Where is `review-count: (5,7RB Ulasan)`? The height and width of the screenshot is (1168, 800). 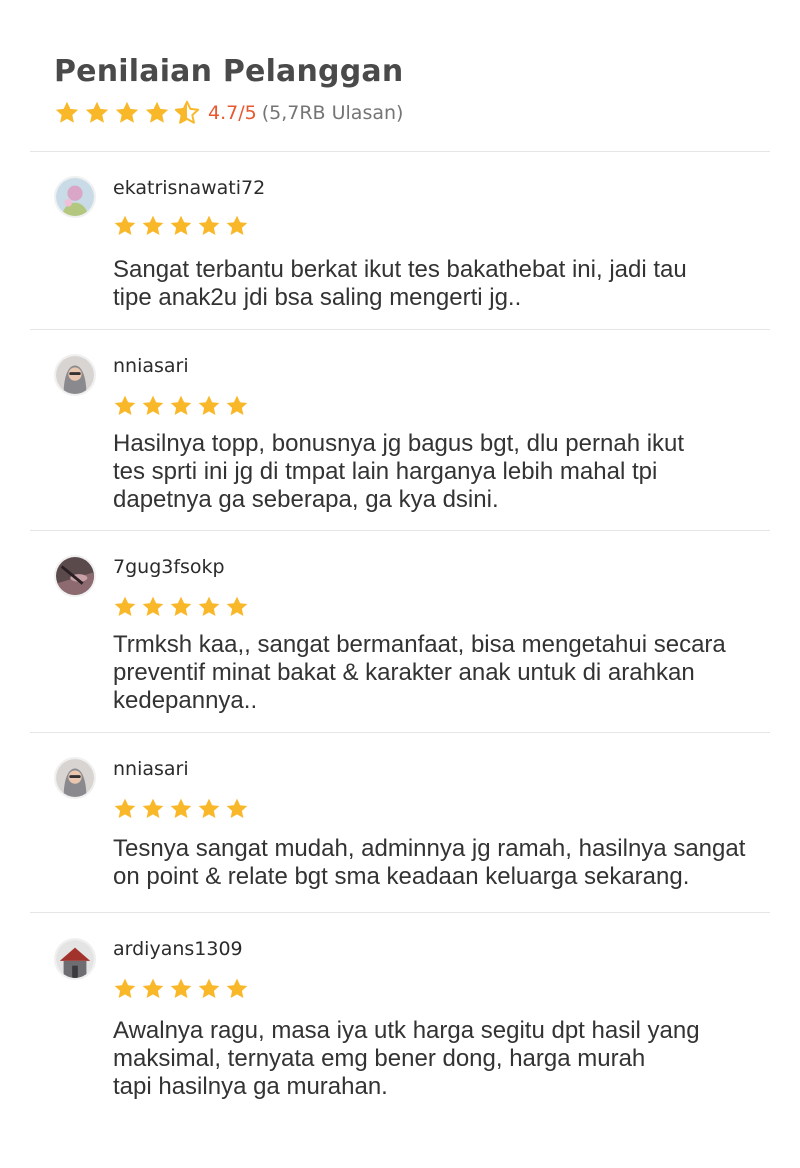
review-count: (5,7RB Ulasan) is located at coordinates (332, 113).